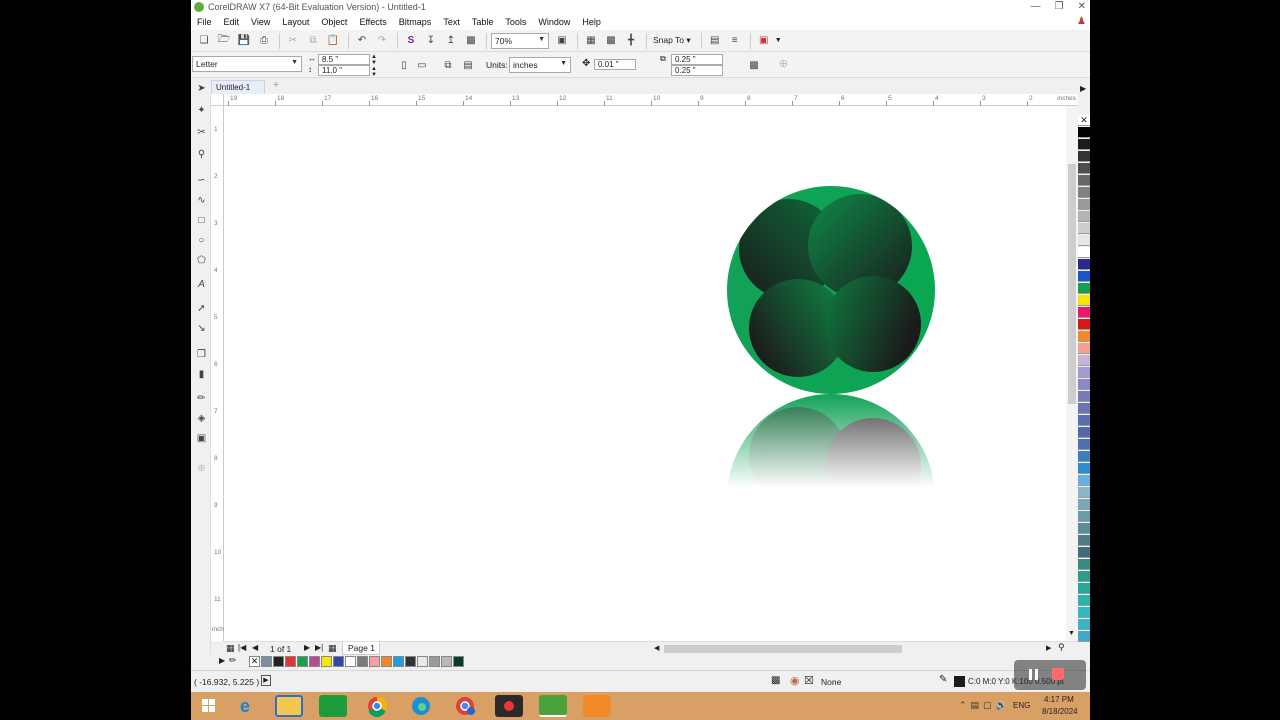 This screenshot has height=720, width=1280. What do you see at coordinates (201, 261) in the screenshot?
I see `polygon-tool-icon: ⬠` at bounding box center [201, 261].